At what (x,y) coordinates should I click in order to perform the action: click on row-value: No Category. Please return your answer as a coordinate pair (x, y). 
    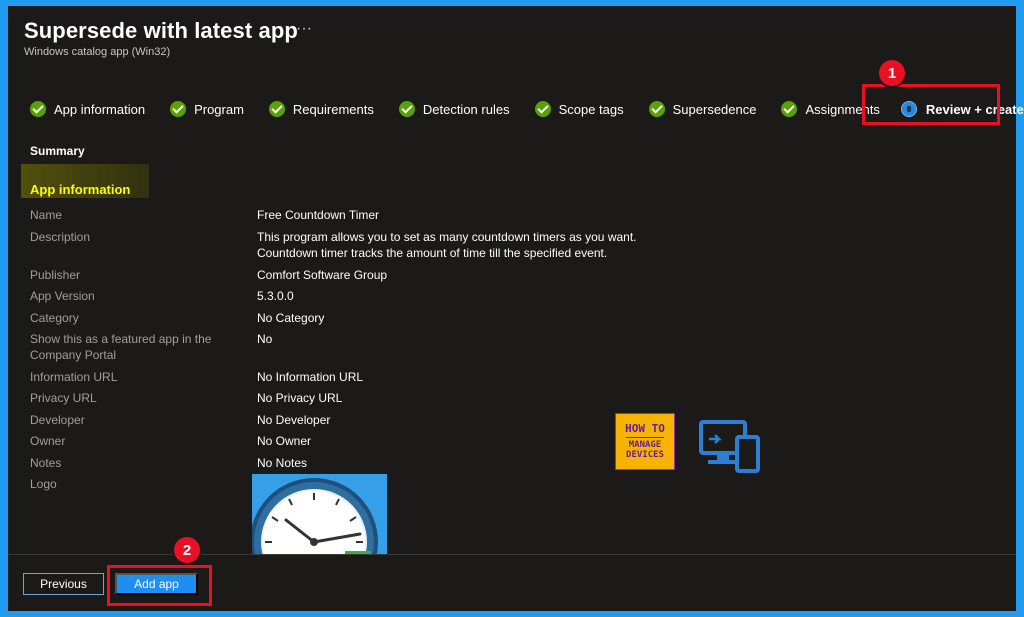
    Looking at the image, I should click on (291, 318).